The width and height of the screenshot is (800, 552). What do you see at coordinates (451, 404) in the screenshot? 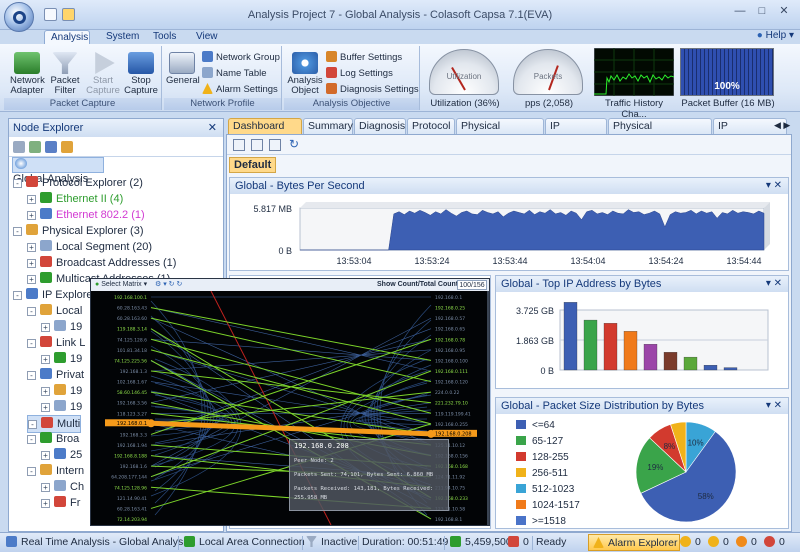
I see `matrix-node-label: 221.232.79.10` at bounding box center [451, 404].